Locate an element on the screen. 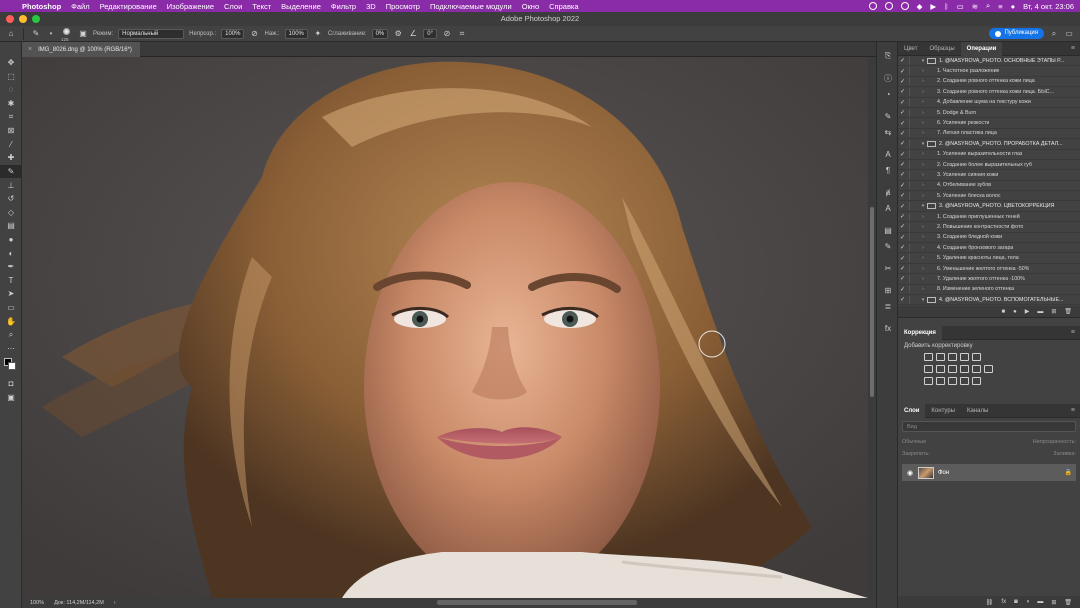  selective-color-adjustment-icon is located at coordinates (976, 381).